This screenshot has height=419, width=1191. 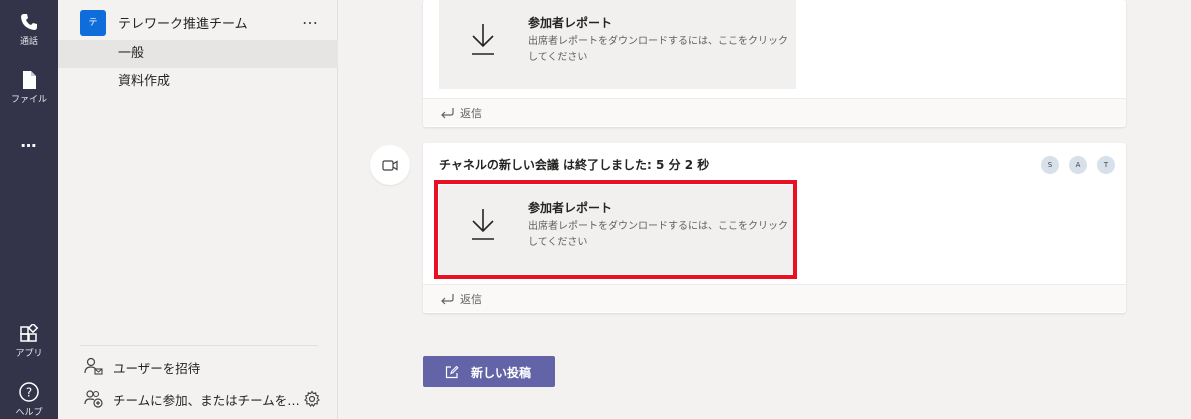 I want to click on rail-calls-label: 通話, so click(x=28, y=42).